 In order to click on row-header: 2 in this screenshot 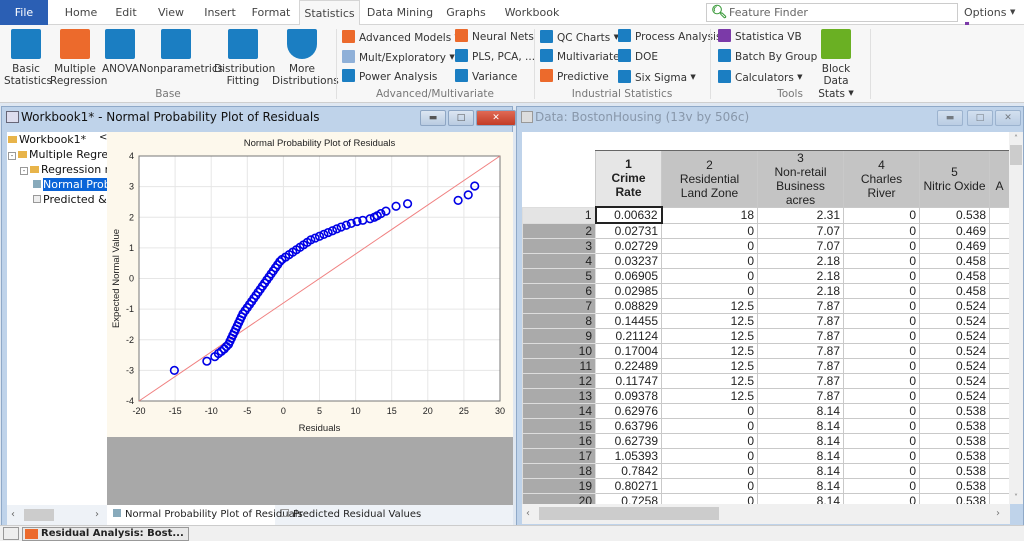, I will do `click(559, 230)`.